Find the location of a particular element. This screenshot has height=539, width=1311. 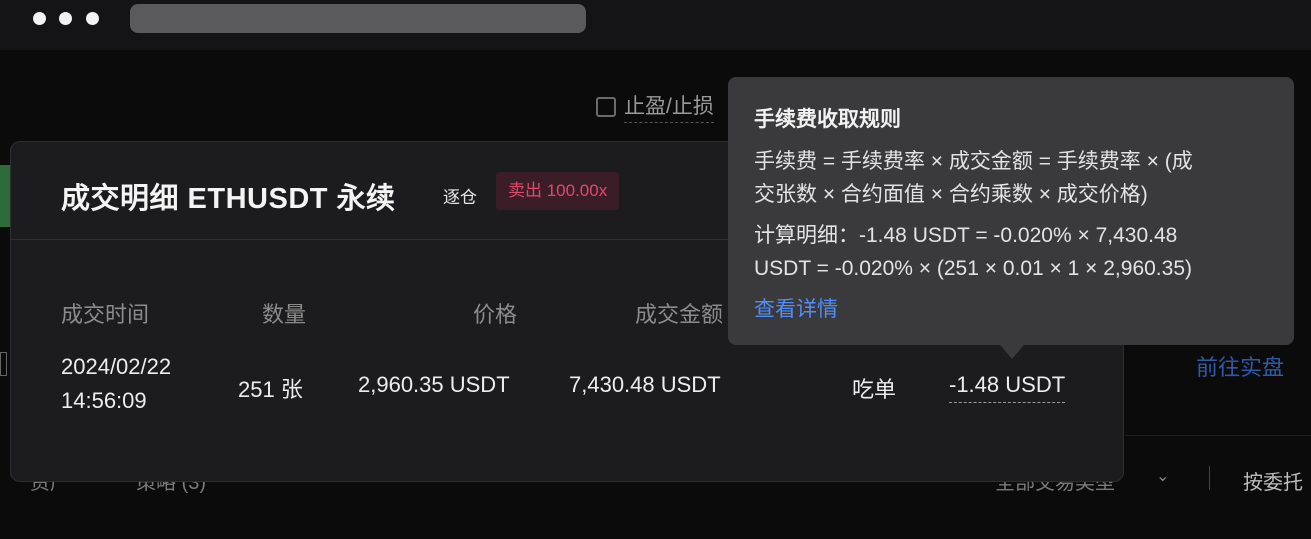

margin-mode-tag: 逐仓 is located at coordinates (460, 197).